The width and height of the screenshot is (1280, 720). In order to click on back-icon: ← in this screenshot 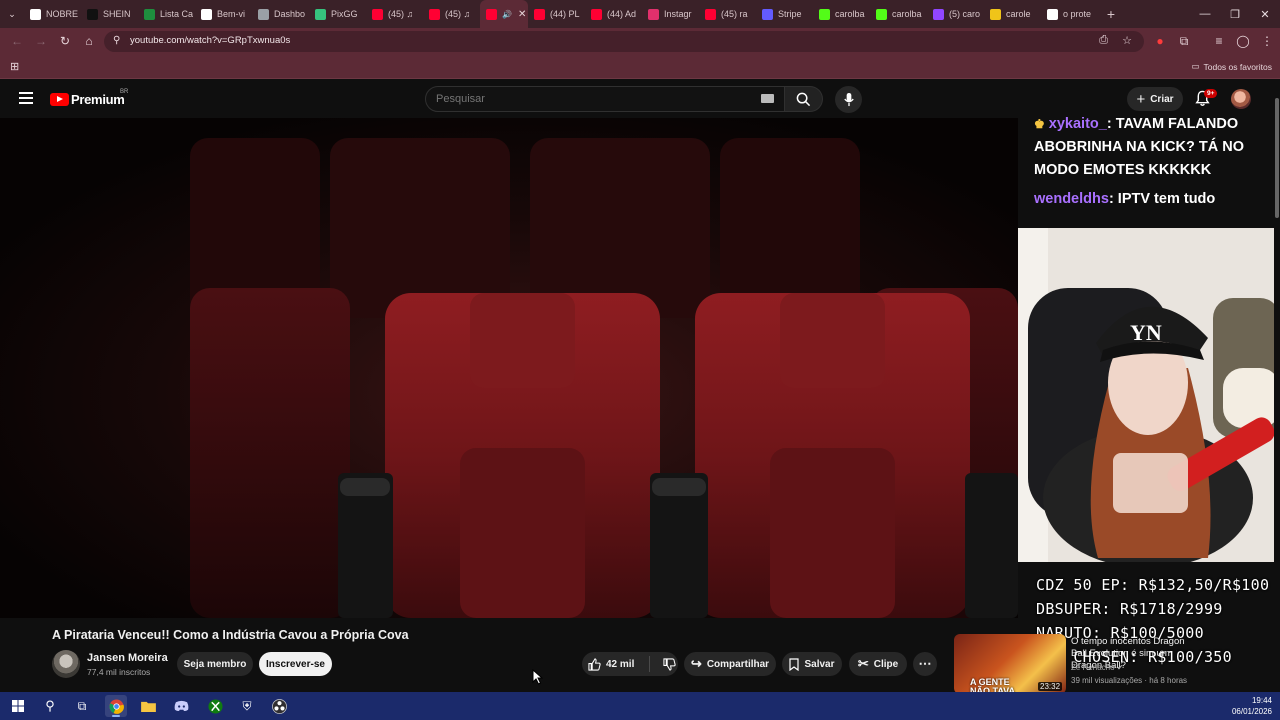, I will do `click(17, 41)`.